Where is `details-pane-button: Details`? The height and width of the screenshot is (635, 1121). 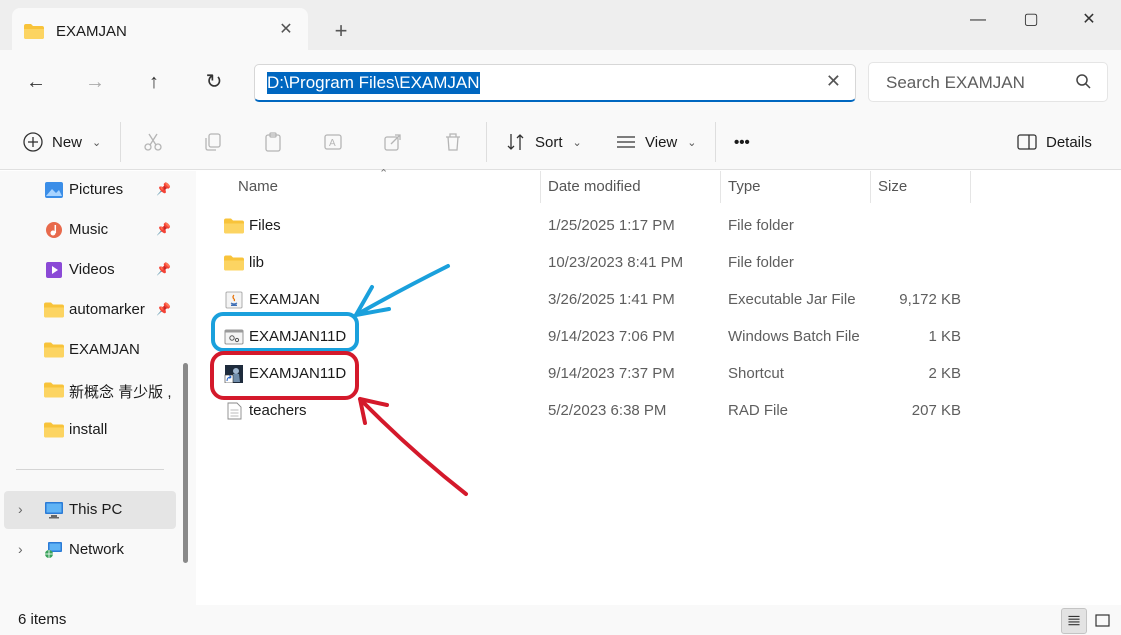
details-pane-button: Details is located at coordinates (1054, 142).